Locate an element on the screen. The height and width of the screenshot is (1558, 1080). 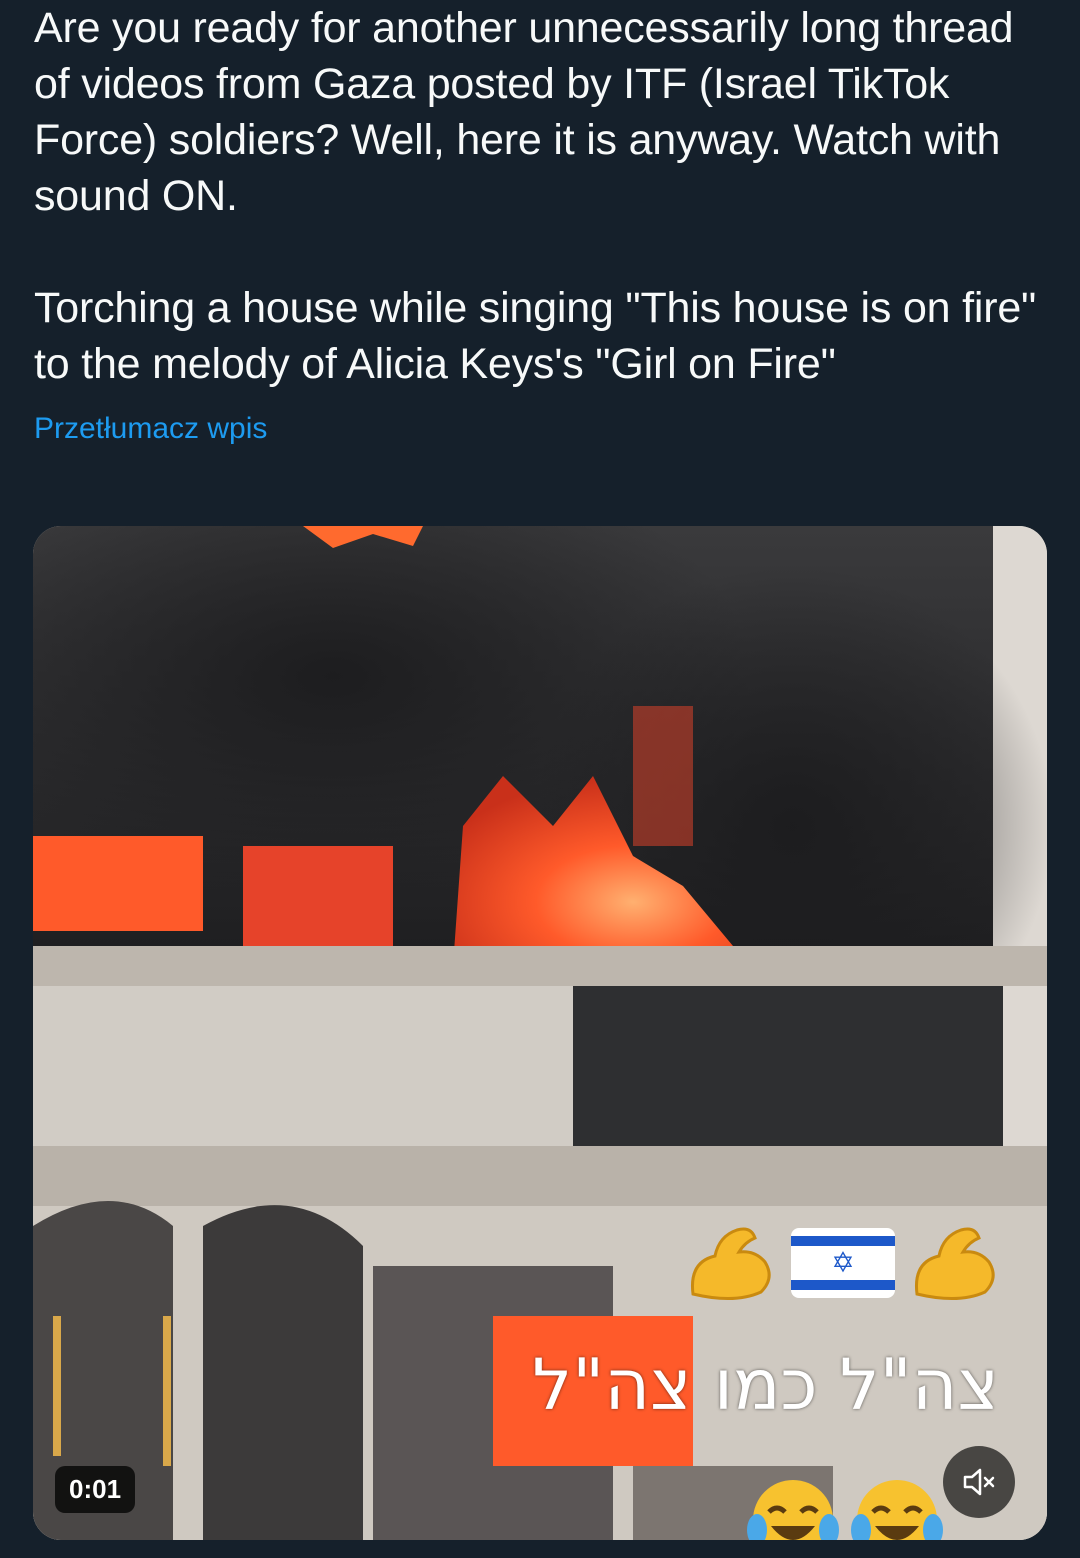
emoji-overlay: ✡ is located at coordinates (843, 1263).